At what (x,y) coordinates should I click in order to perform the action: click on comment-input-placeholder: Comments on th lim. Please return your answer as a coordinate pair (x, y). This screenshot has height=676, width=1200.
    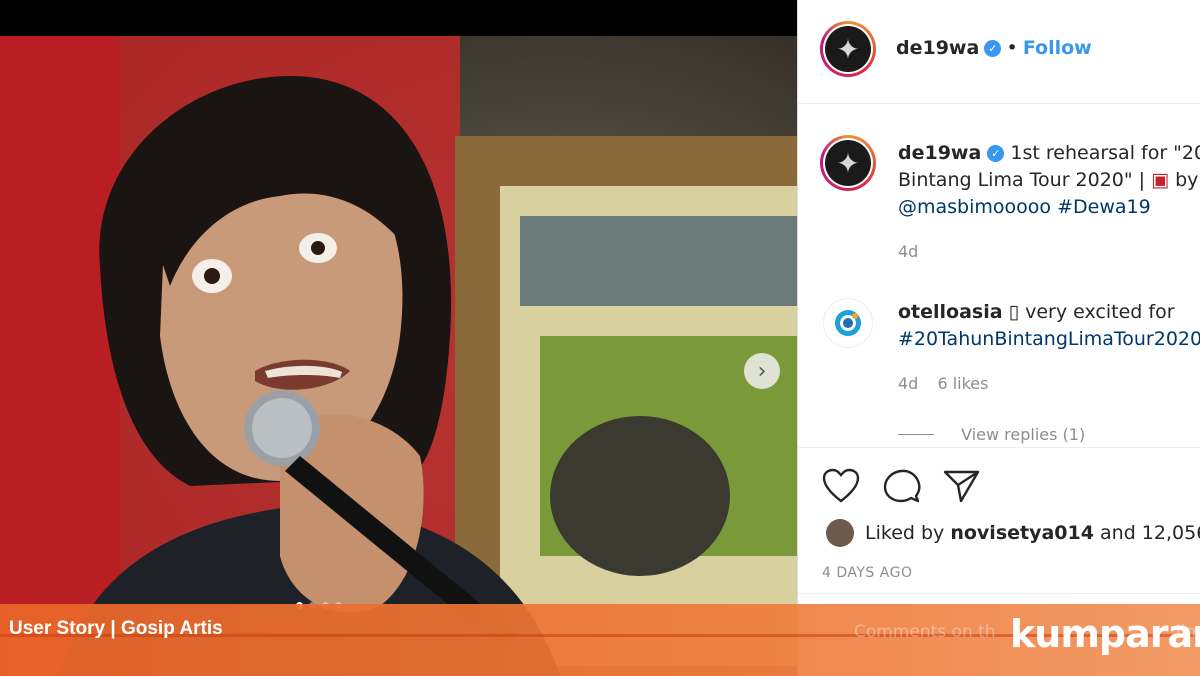
    Looking at the image, I should click on (1027, 632).